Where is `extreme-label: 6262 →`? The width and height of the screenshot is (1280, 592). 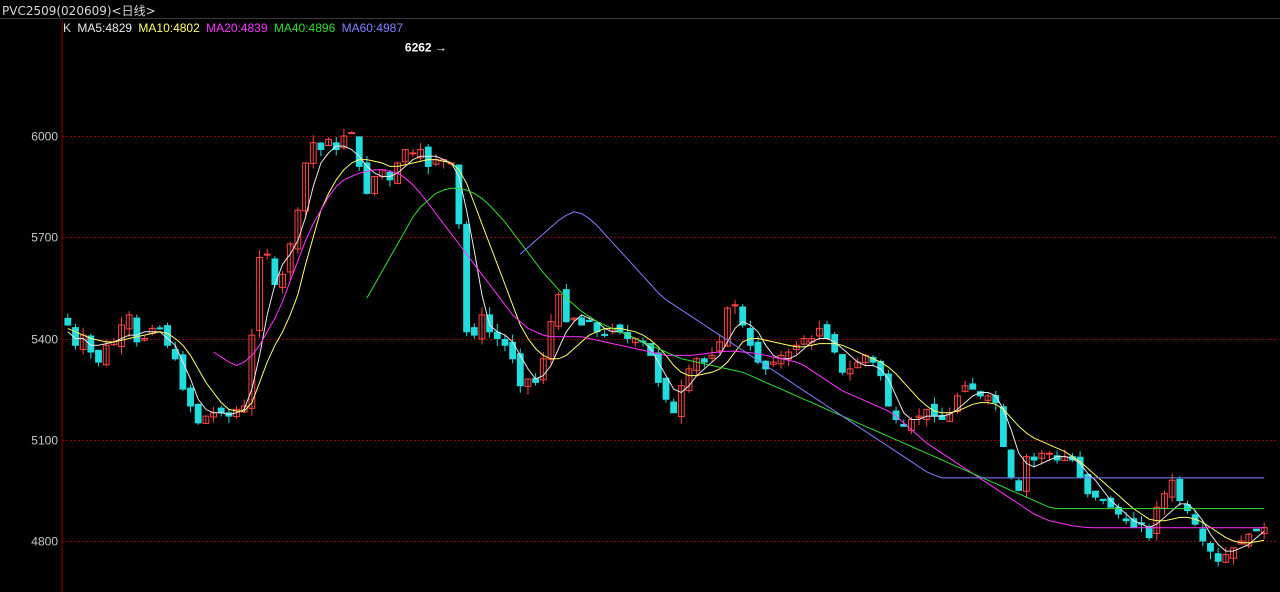
extreme-label: 6262 → is located at coordinates (426, 48).